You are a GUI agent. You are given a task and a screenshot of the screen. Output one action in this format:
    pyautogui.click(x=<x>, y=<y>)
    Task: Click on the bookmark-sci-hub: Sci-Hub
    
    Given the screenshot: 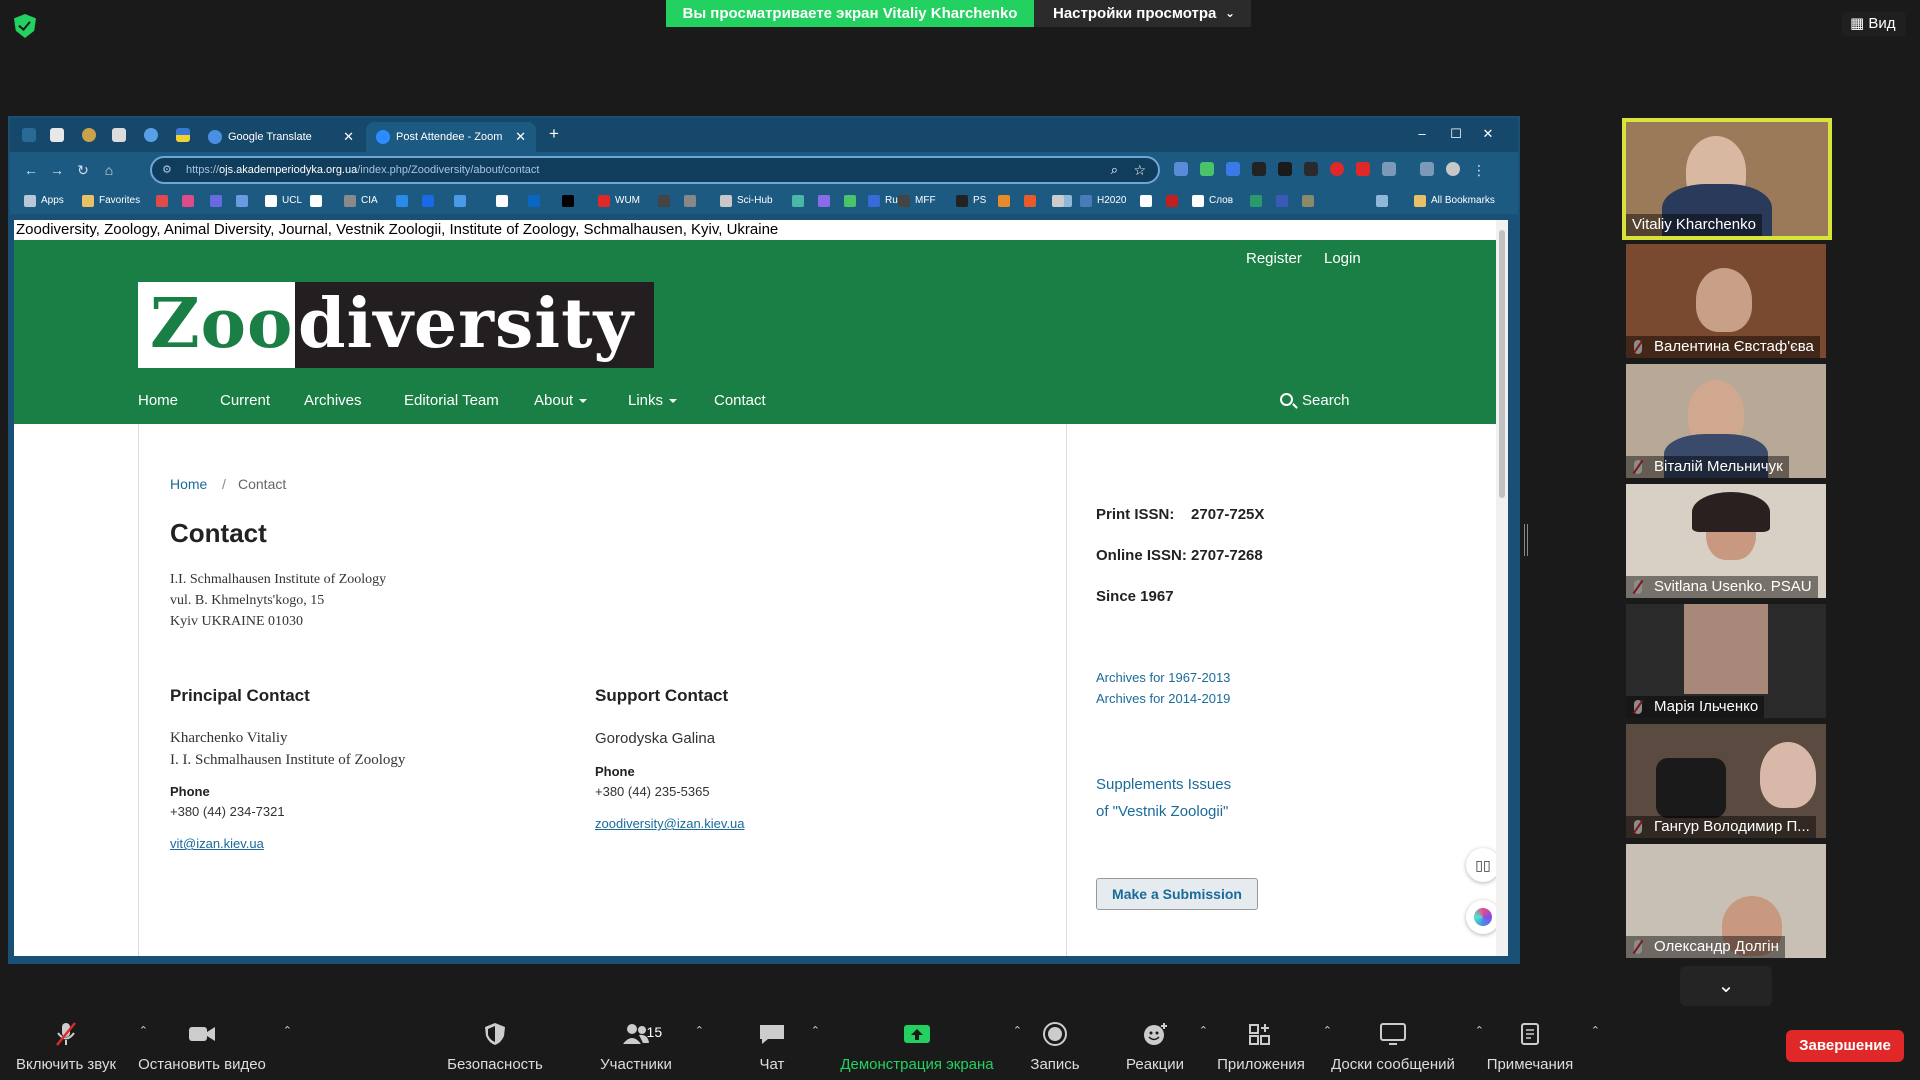 What is the action you would take?
    pyautogui.click(x=746, y=201)
    